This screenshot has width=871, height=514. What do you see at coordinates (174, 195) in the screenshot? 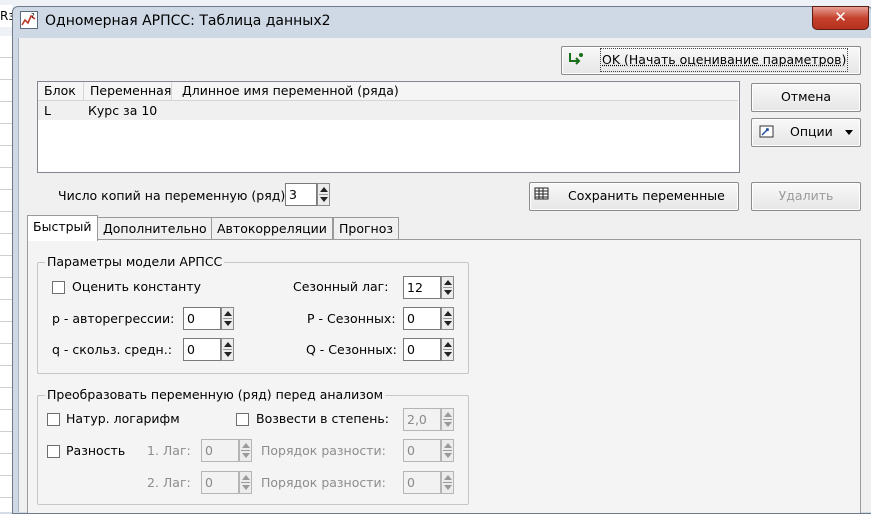
I see `copies-label: Число копий на переменную (ряд):` at bounding box center [174, 195].